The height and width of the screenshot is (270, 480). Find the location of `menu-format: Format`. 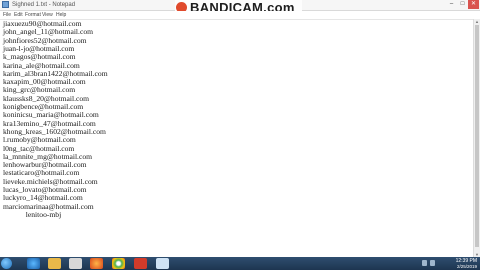

menu-format: Format is located at coordinates (33, 15).